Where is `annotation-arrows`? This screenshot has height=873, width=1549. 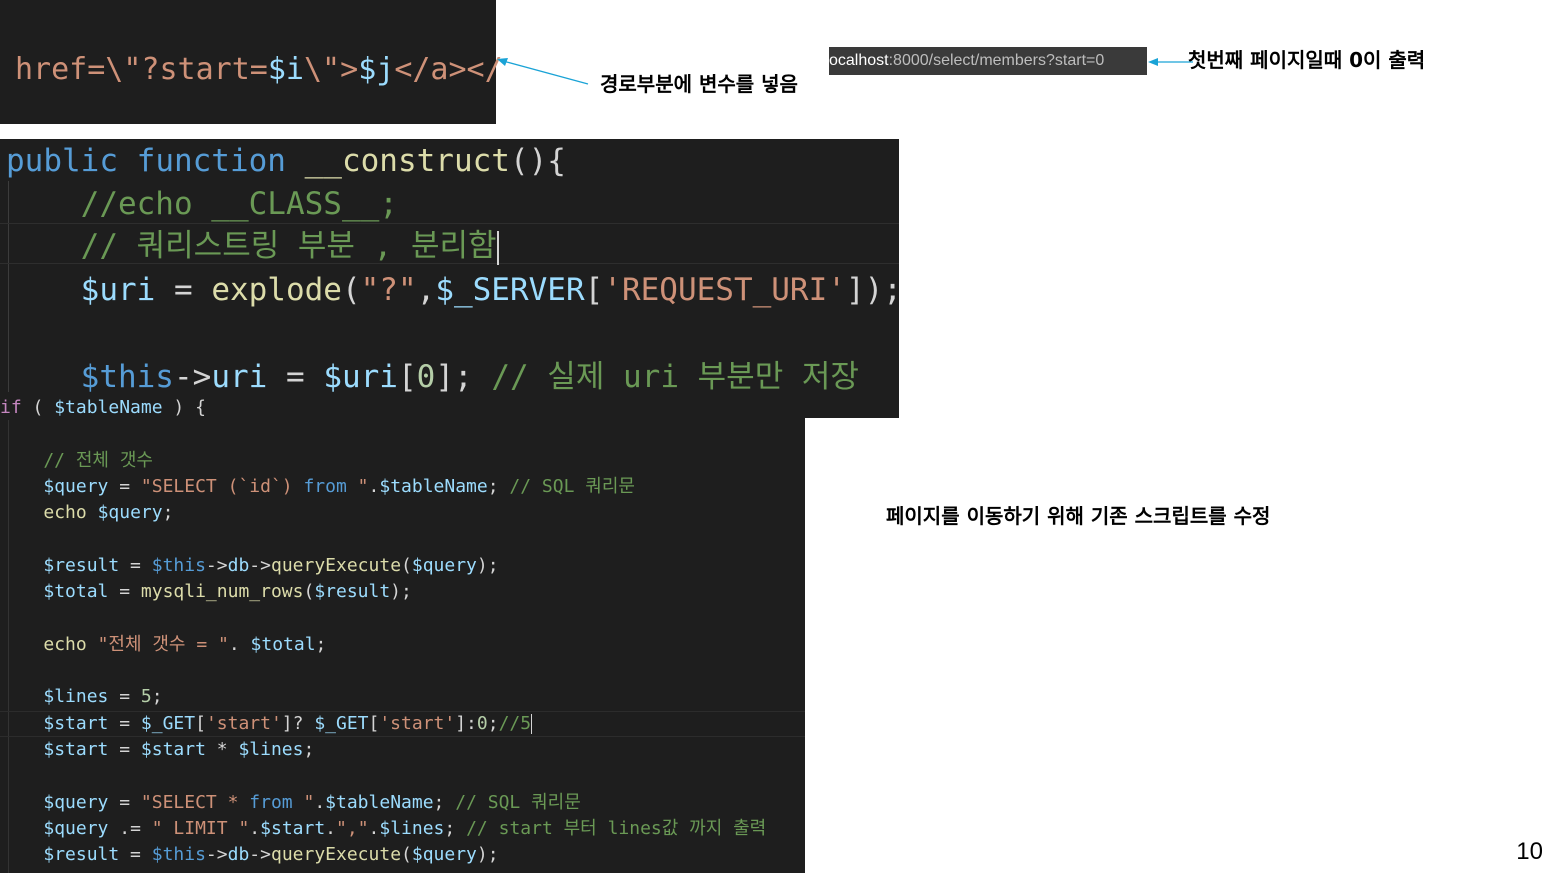
annotation-arrows is located at coordinates (845, 71).